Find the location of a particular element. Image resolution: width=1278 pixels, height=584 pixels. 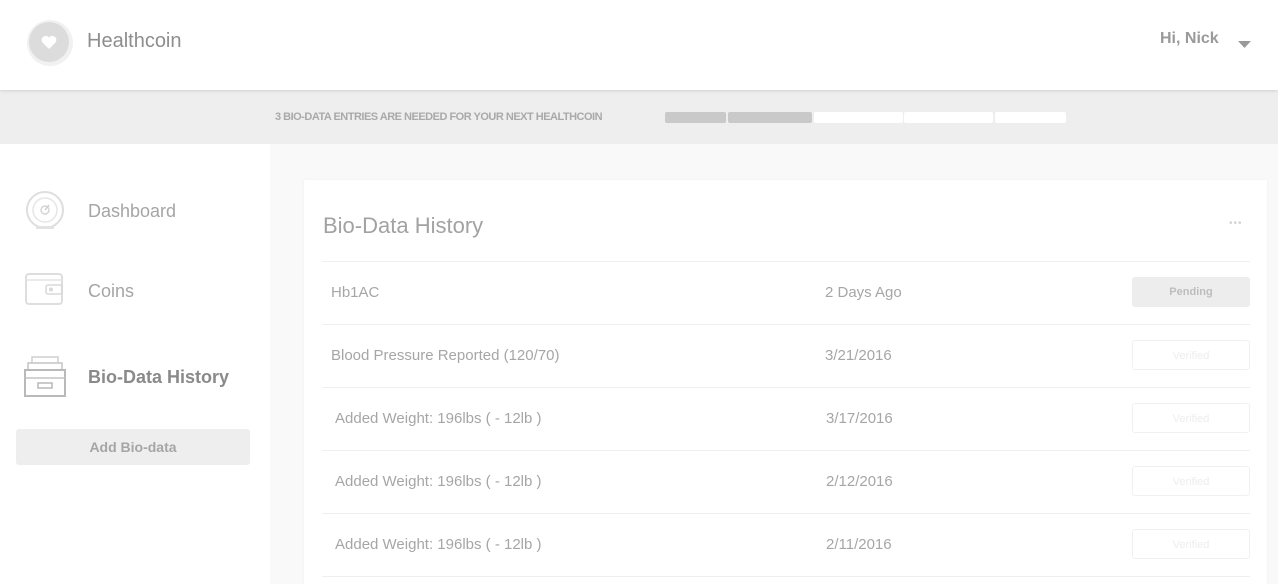

file-drawer-icon is located at coordinates (45, 378).